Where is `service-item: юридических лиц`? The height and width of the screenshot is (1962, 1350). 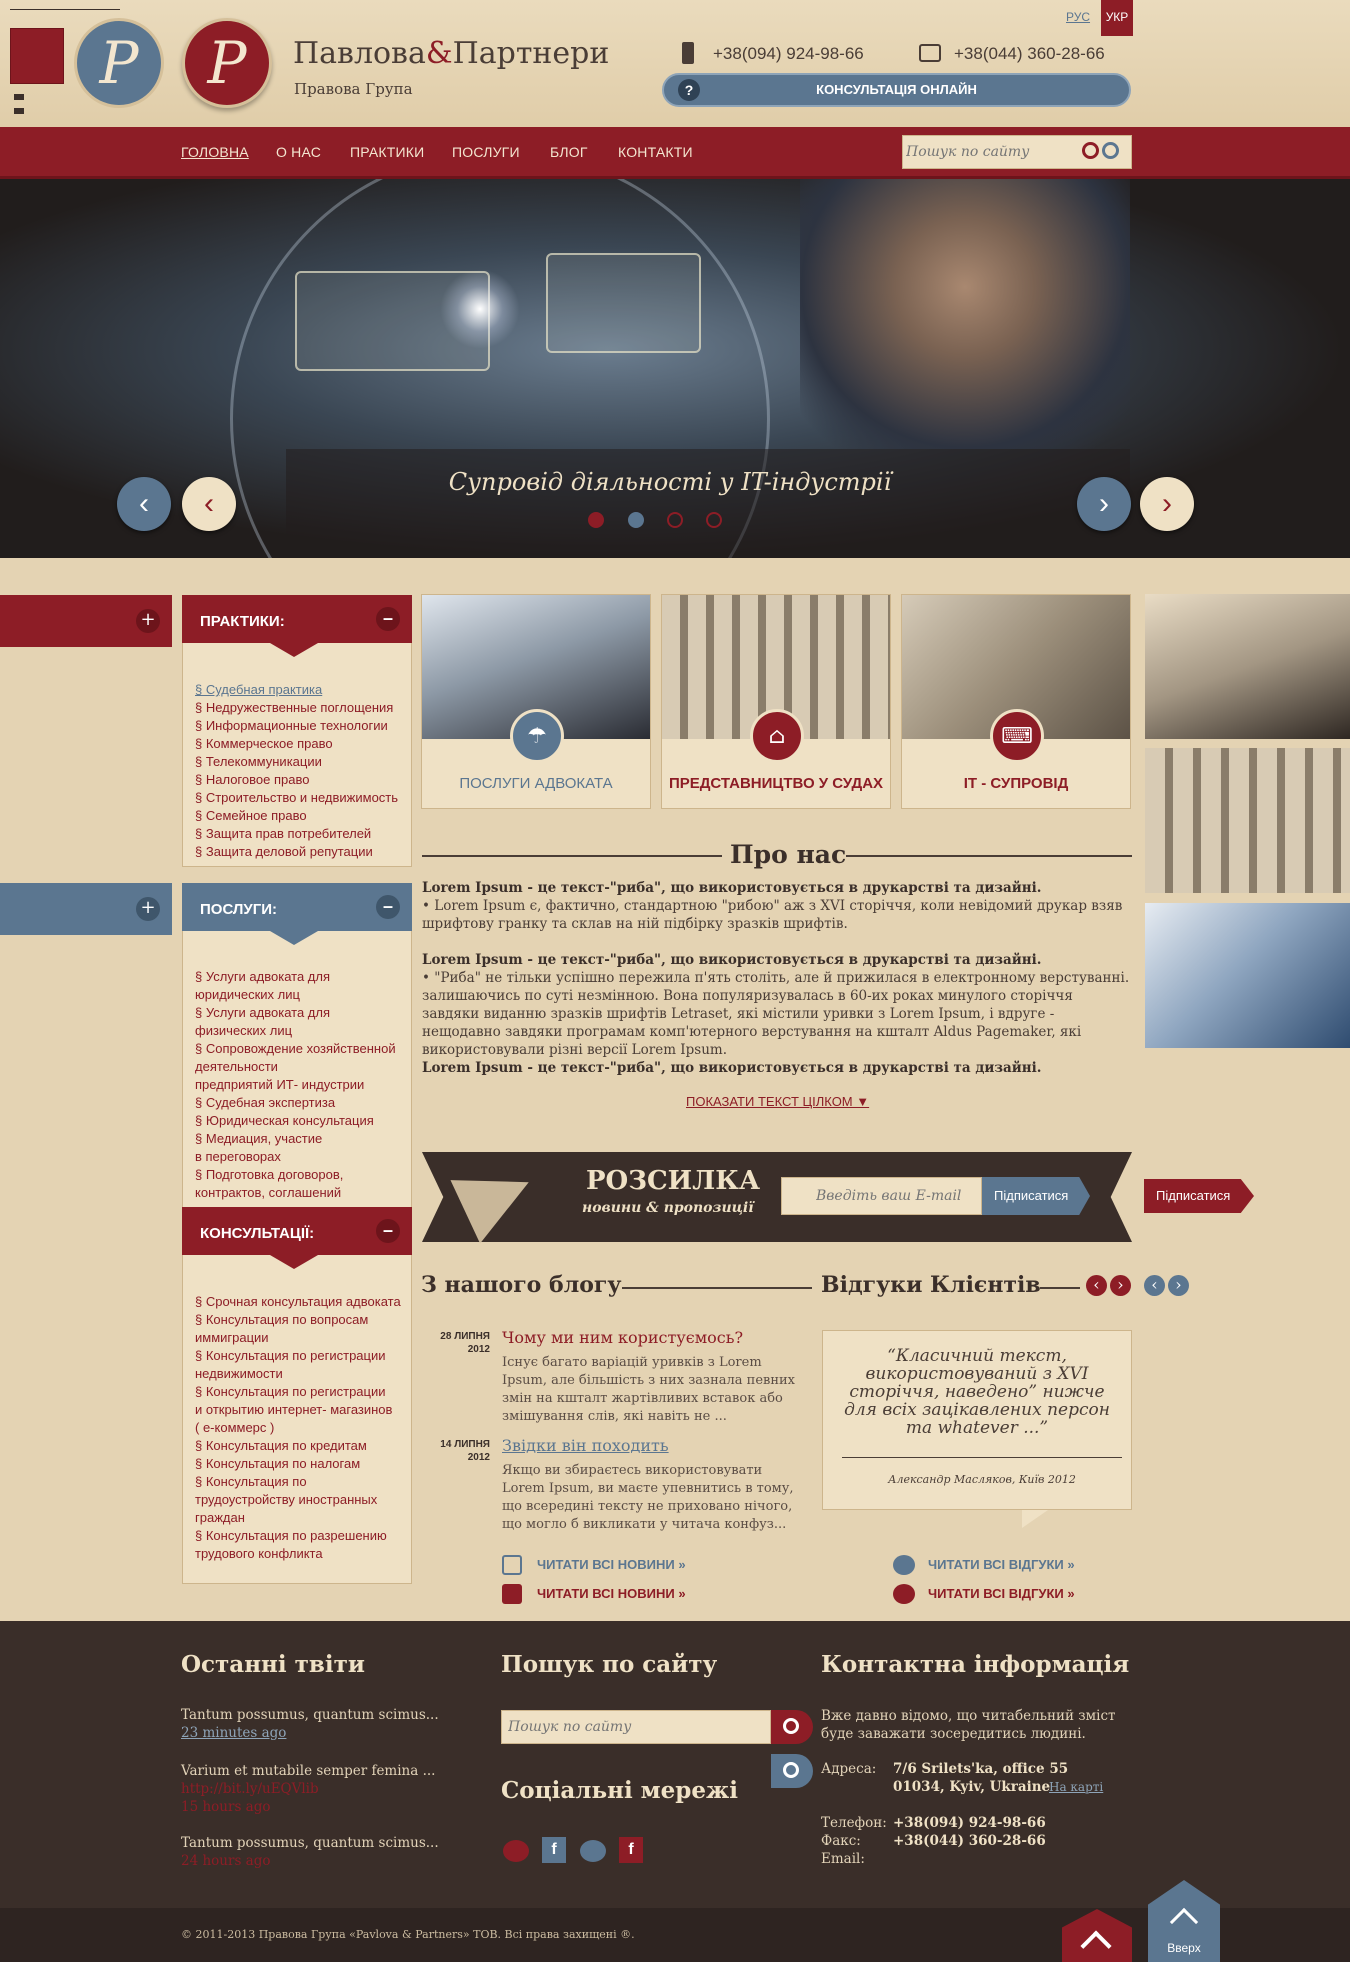 service-item: юридических лиц is located at coordinates (295, 995).